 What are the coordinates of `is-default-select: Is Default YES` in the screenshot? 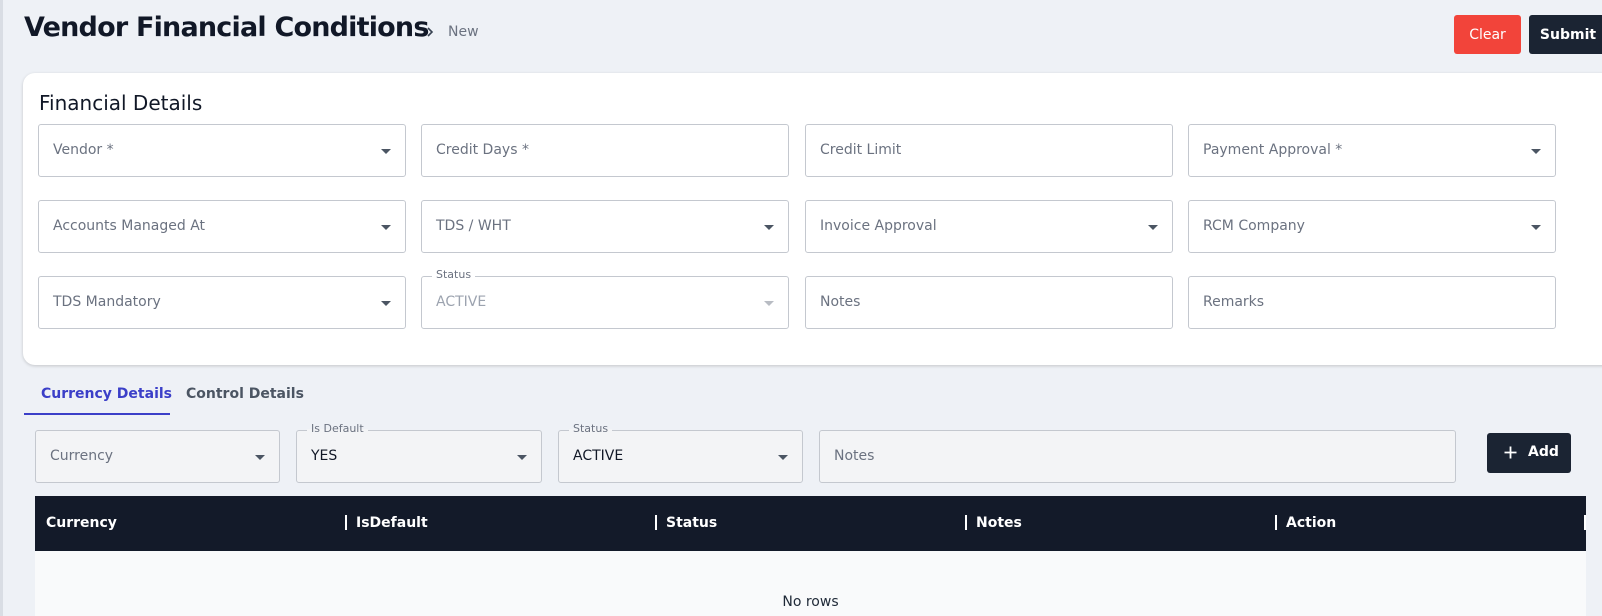 It's located at (419, 452).